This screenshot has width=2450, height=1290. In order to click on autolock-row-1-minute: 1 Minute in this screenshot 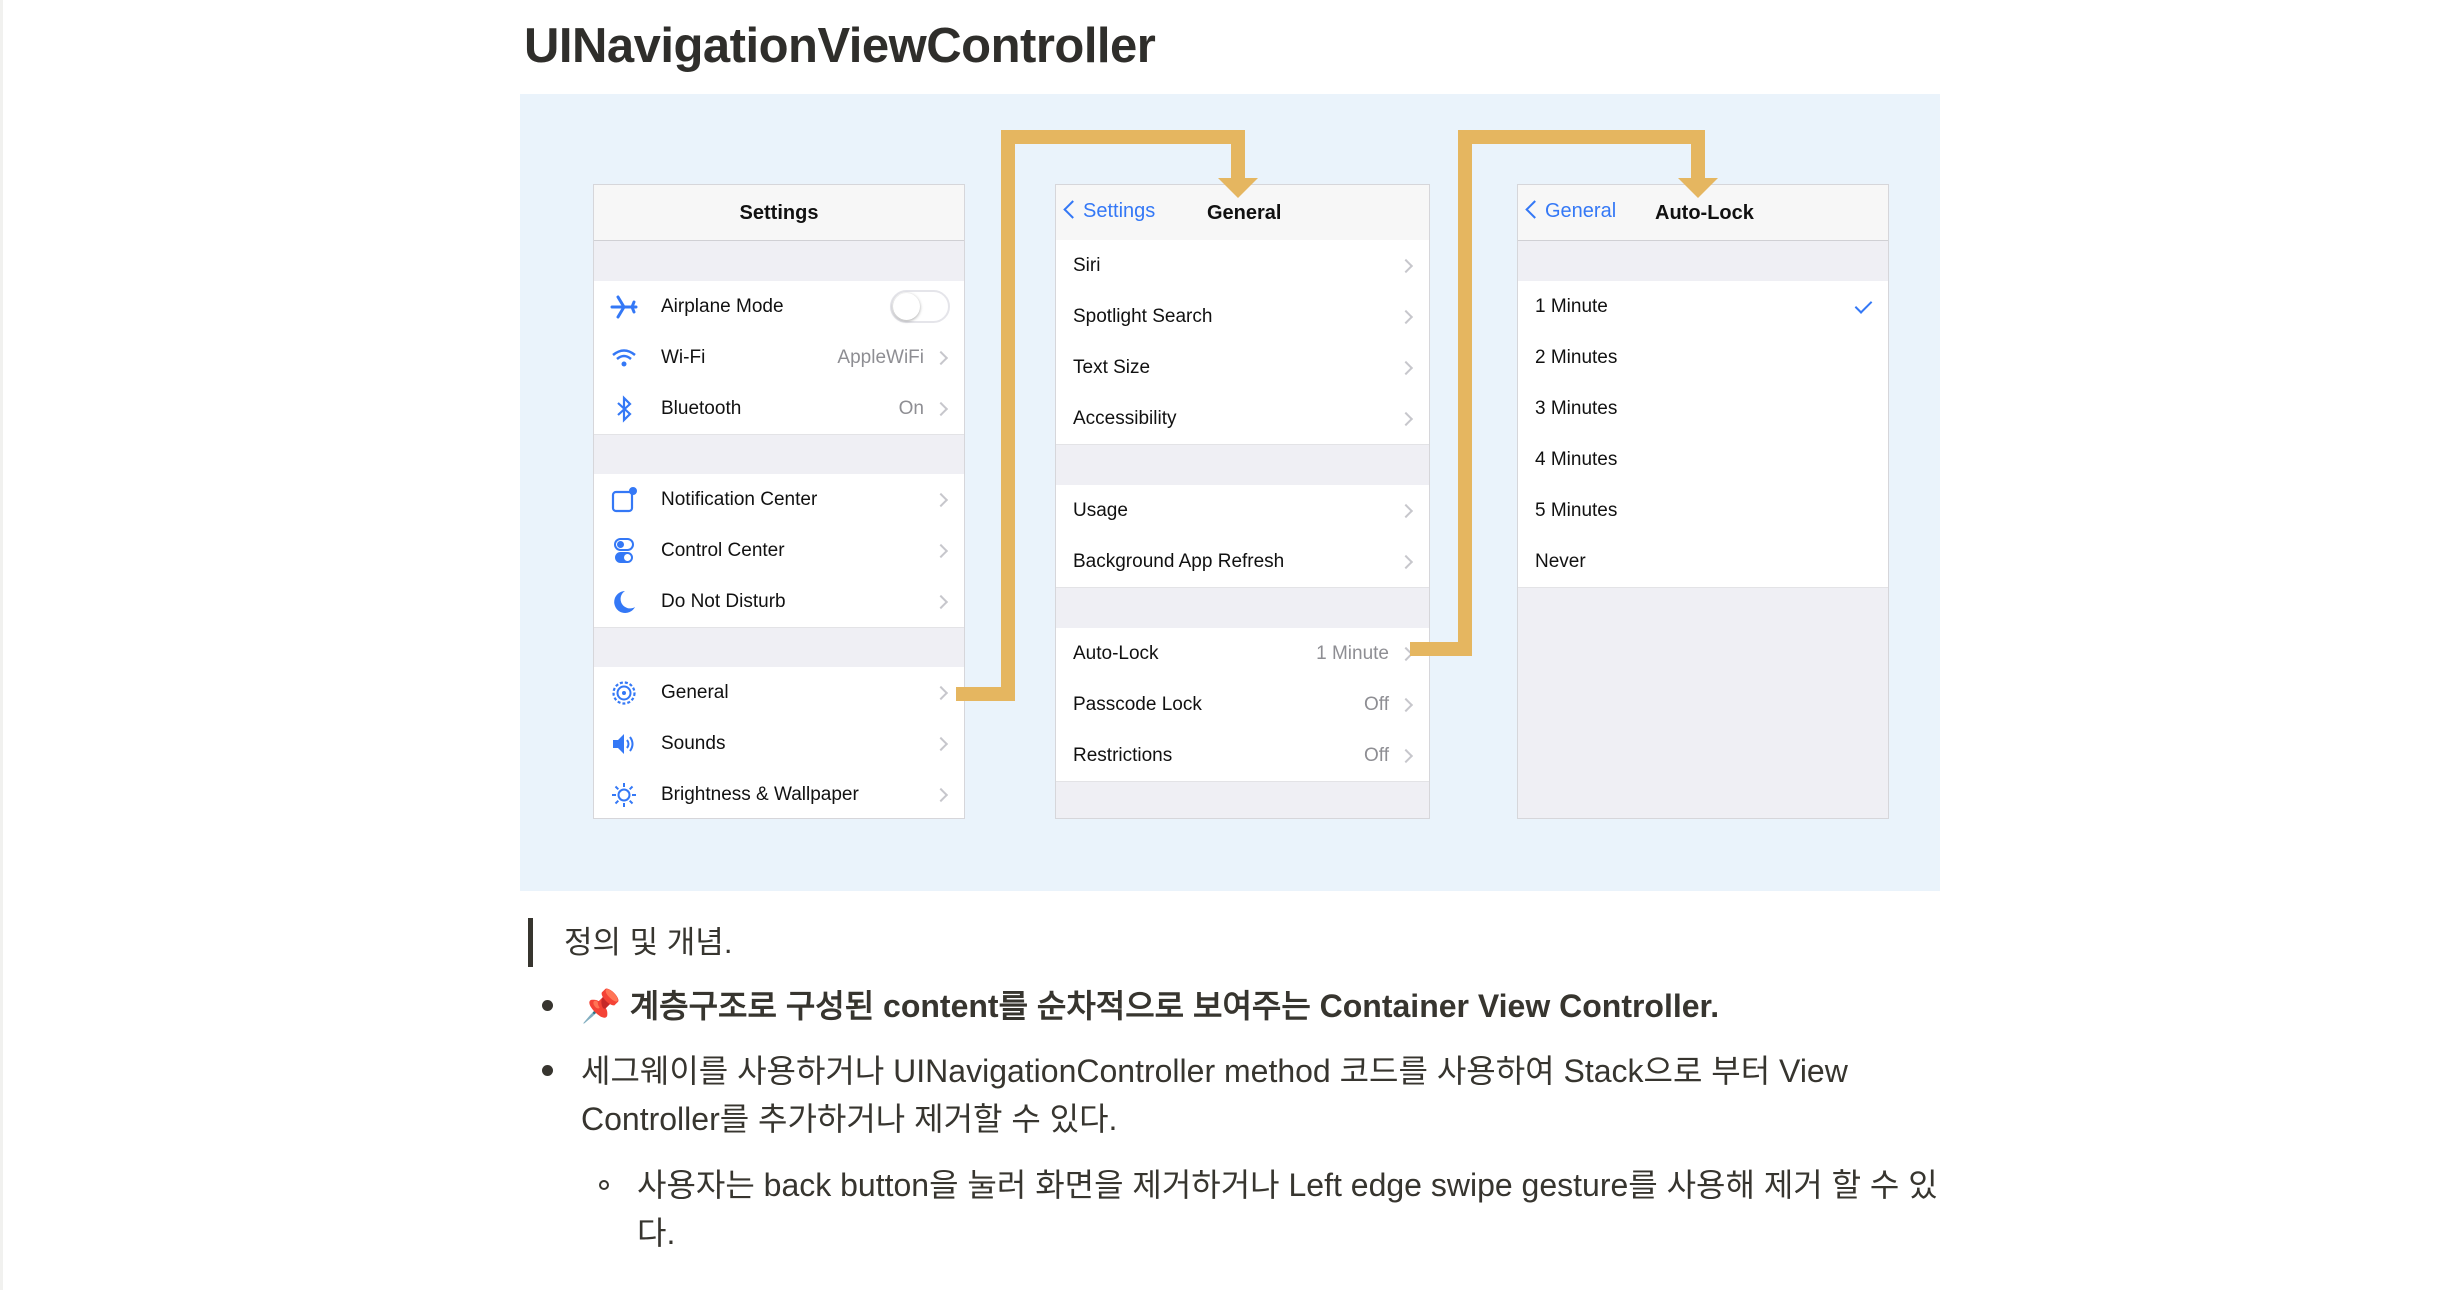, I will do `click(1703, 307)`.